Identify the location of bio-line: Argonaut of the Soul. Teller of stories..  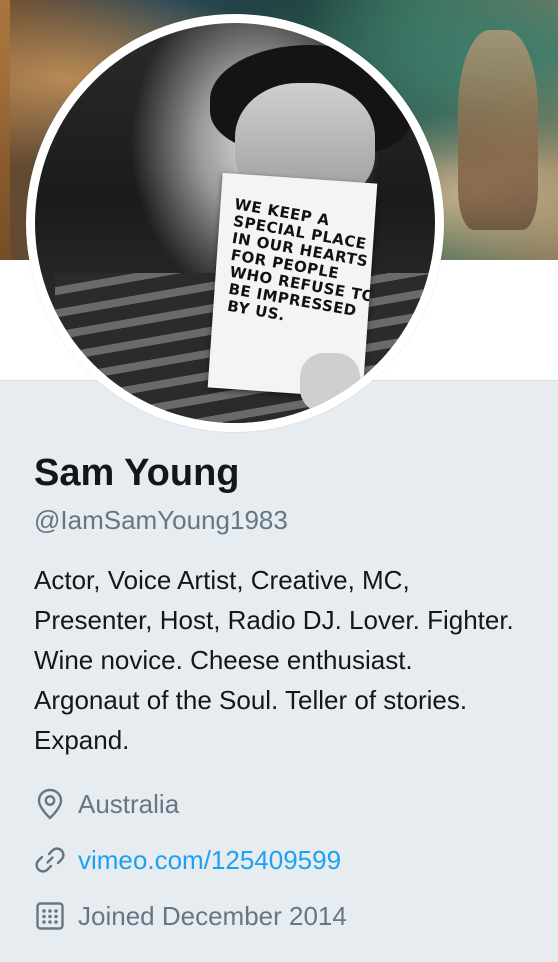
(251, 700).